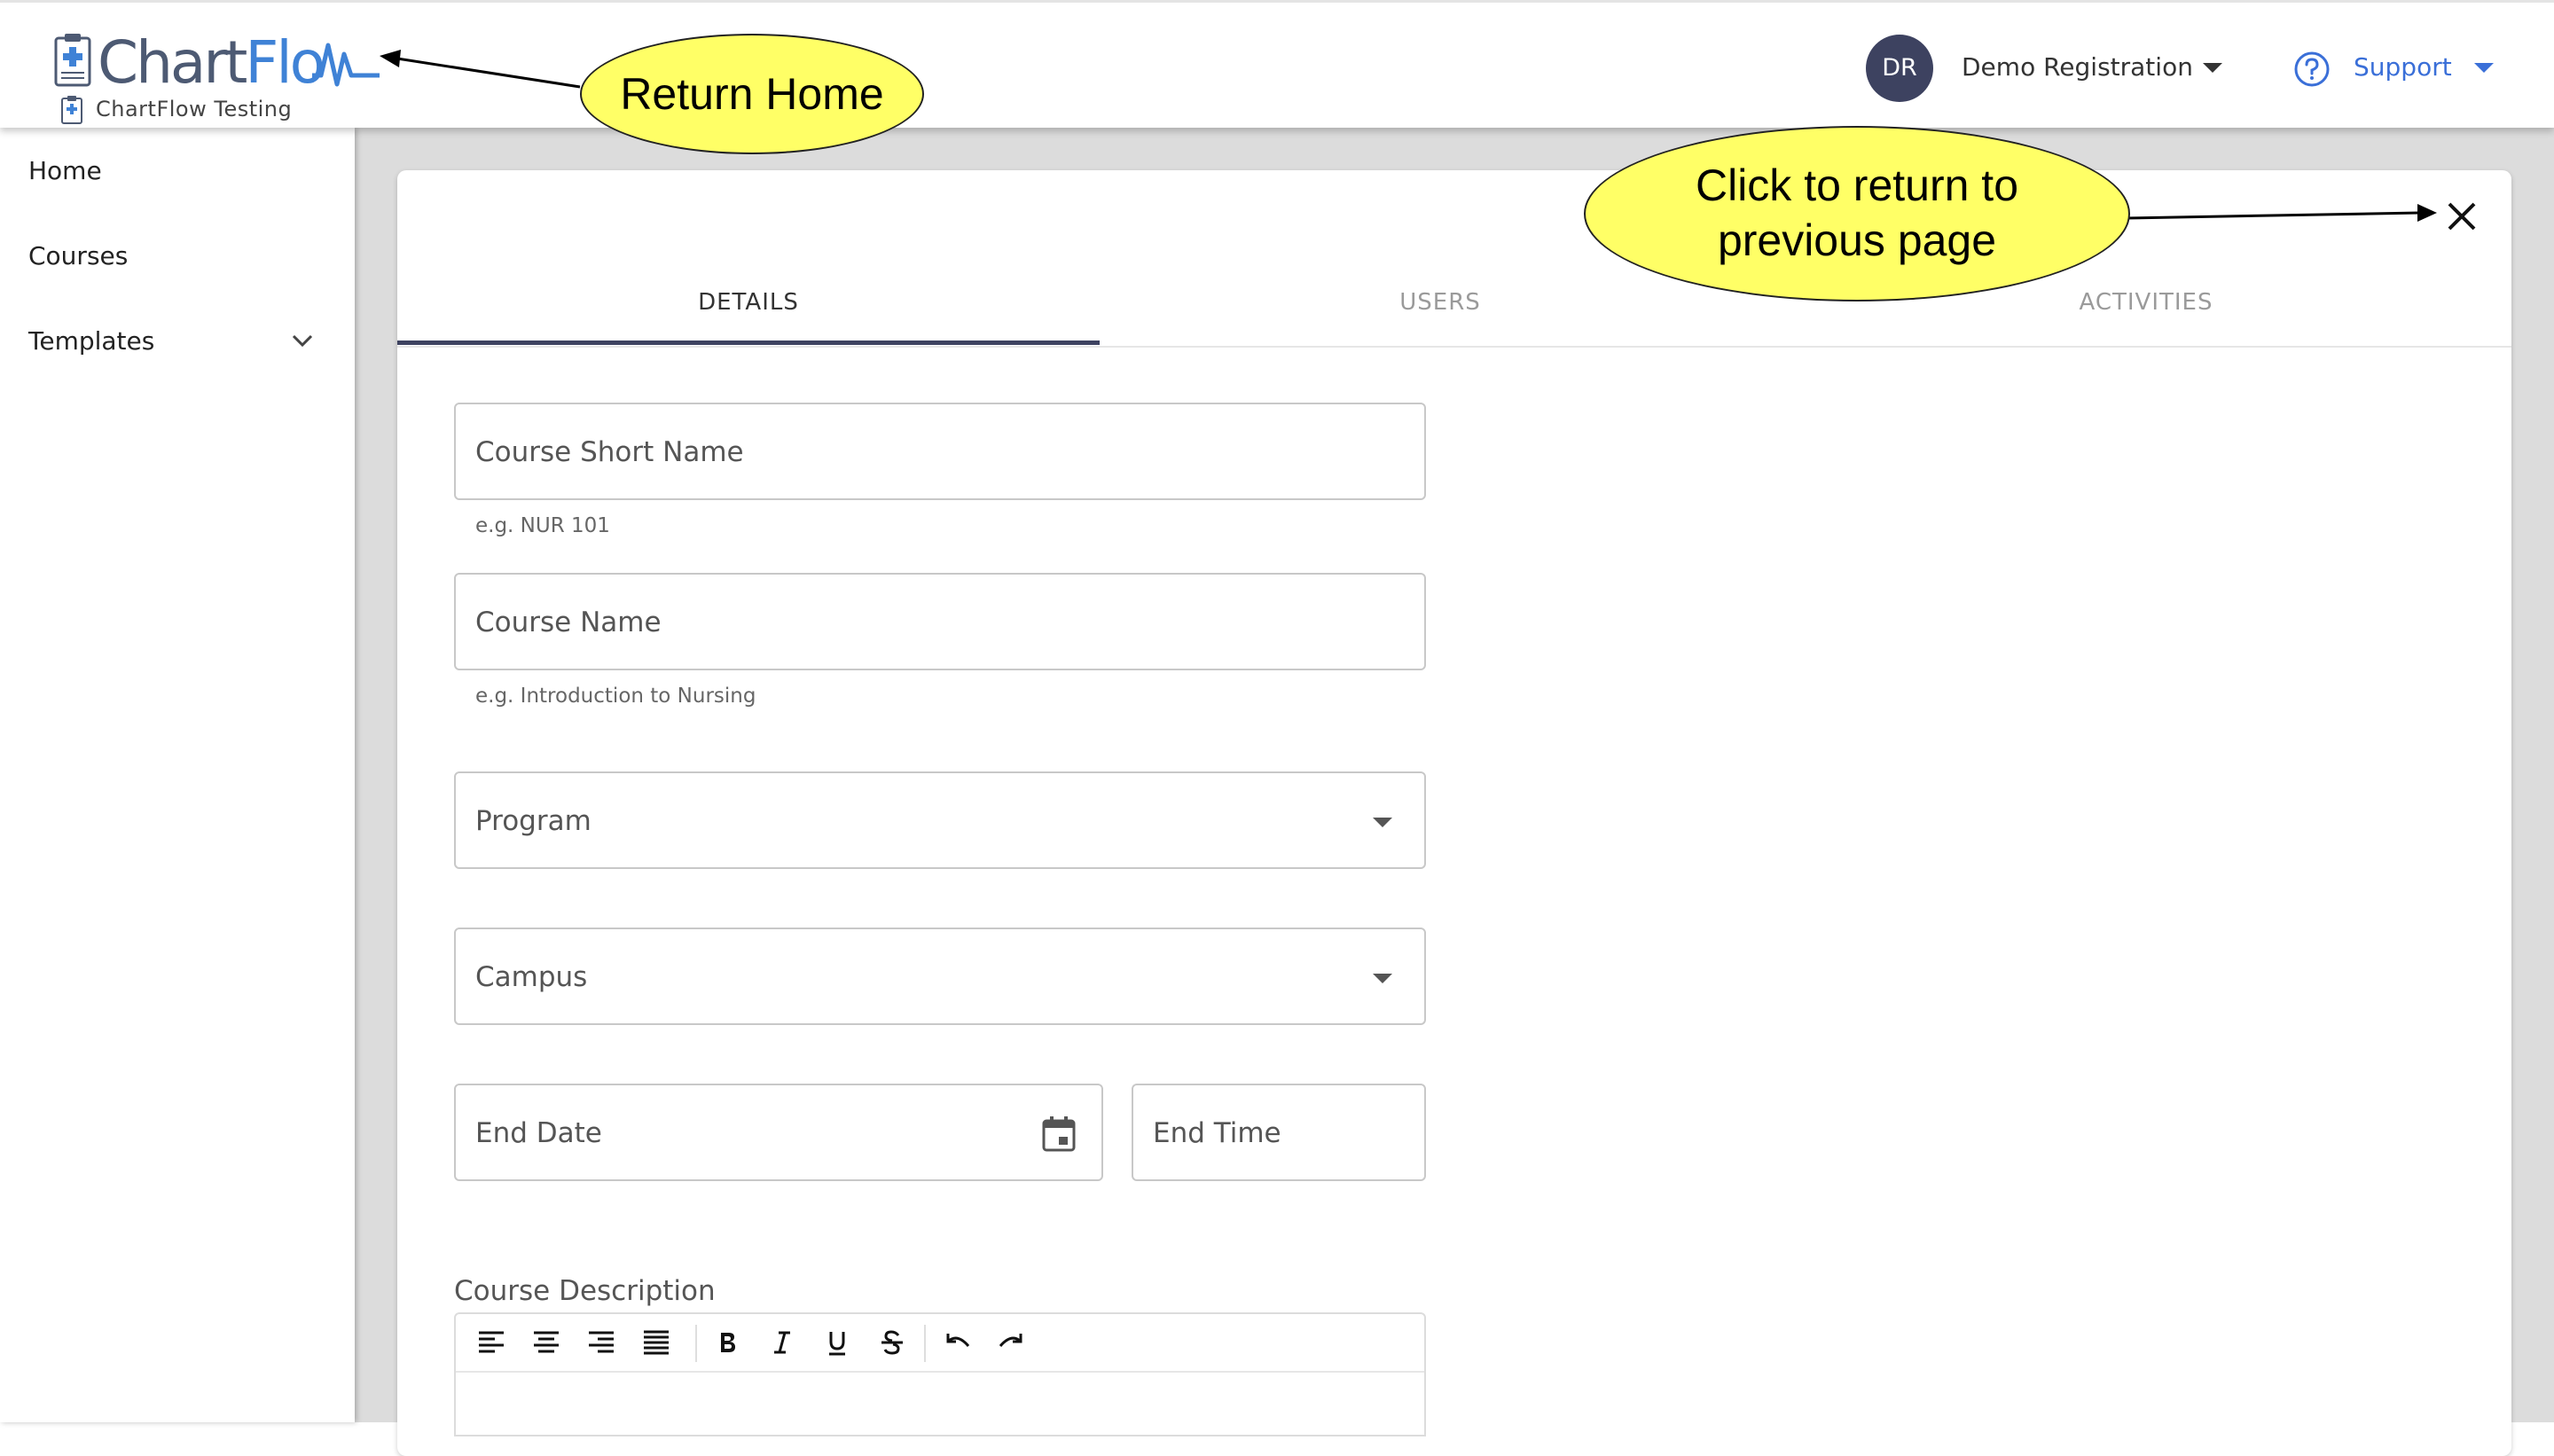  Describe the element at coordinates (1857, 213) in the screenshot. I see `close-callout: Click to return to previous page` at that location.